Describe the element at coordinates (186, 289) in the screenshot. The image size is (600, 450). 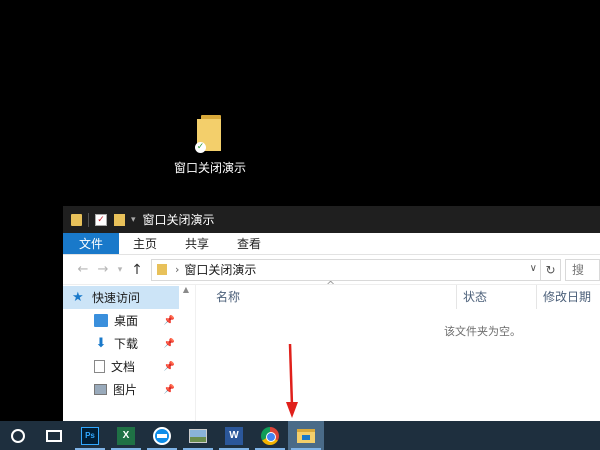
I see `scroll-up-icon: ▲` at that location.